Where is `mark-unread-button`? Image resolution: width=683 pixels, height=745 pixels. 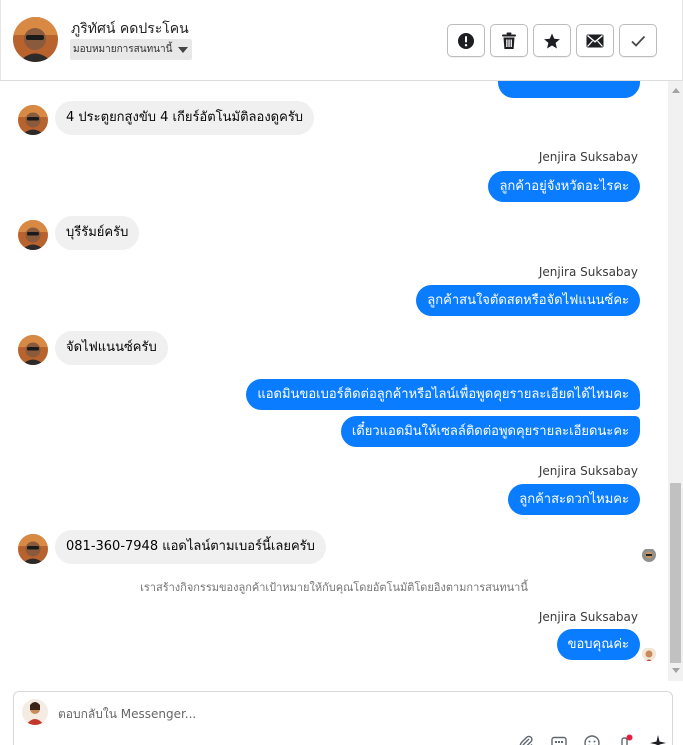 mark-unread-button is located at coordinates (595, 40).